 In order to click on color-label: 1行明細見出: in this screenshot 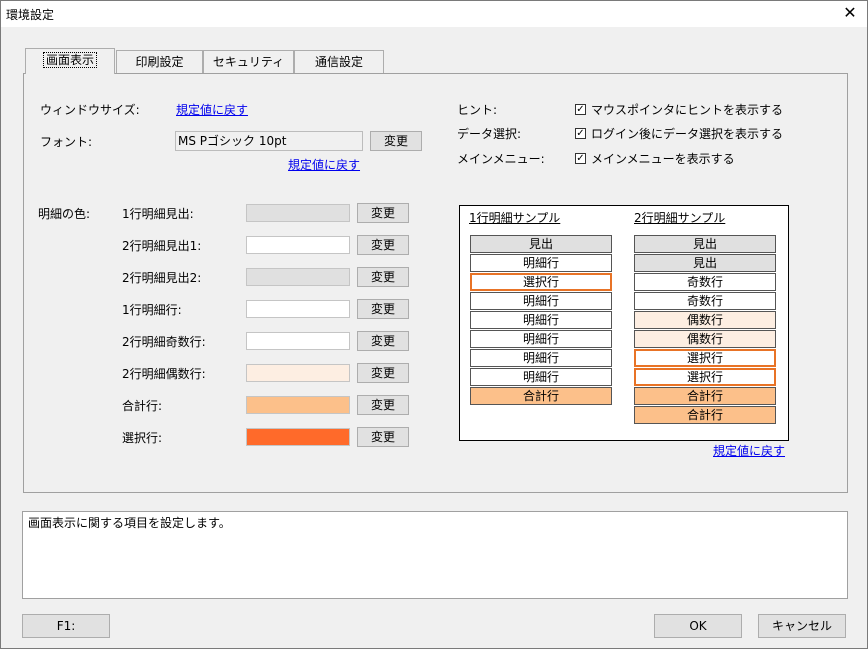, I will do `click(158, 214)`.